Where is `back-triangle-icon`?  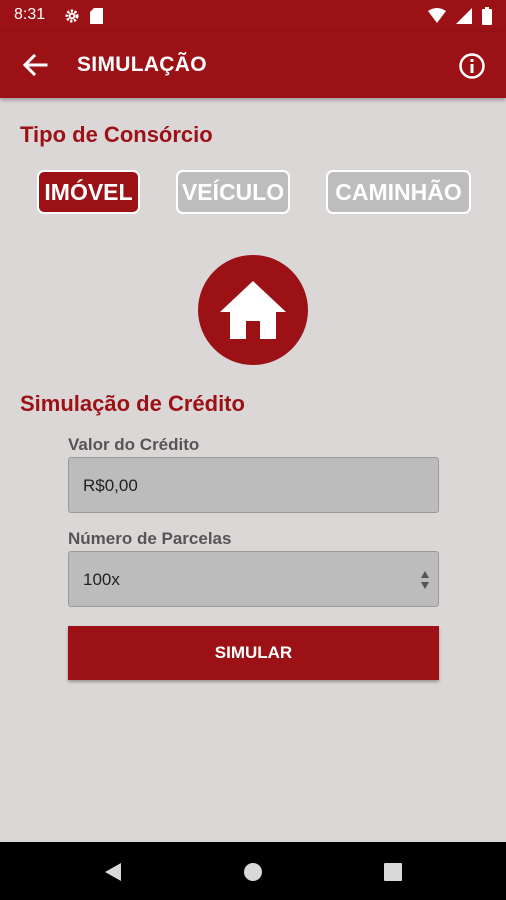
back-triangle-icon is located at coordinates (113, 872).